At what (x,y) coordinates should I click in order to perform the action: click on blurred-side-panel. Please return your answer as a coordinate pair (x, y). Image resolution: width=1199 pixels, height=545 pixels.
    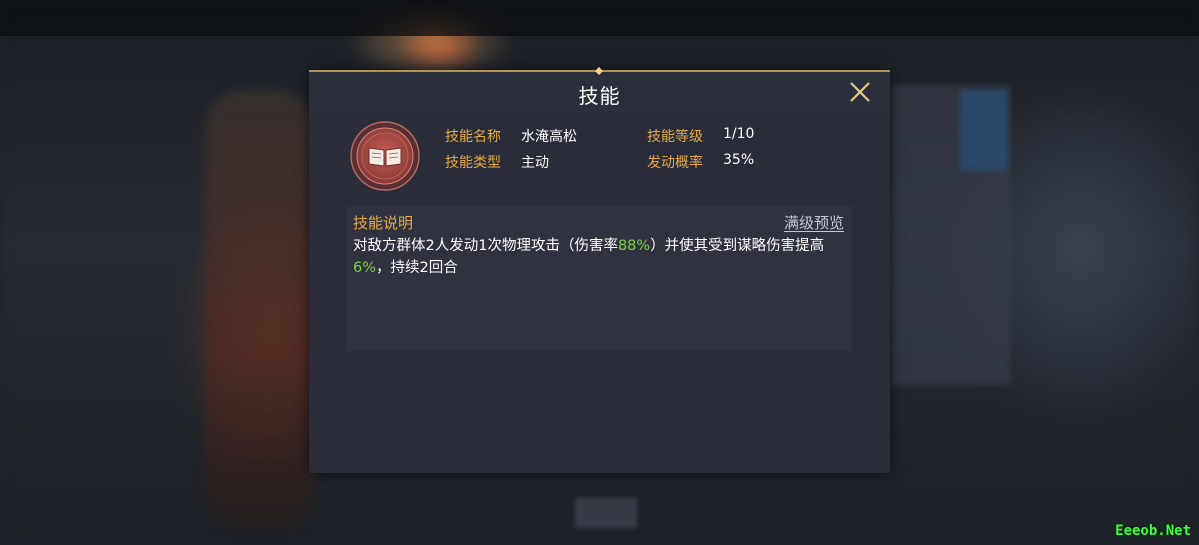
    Looking at the image, I should click on (950, 235).